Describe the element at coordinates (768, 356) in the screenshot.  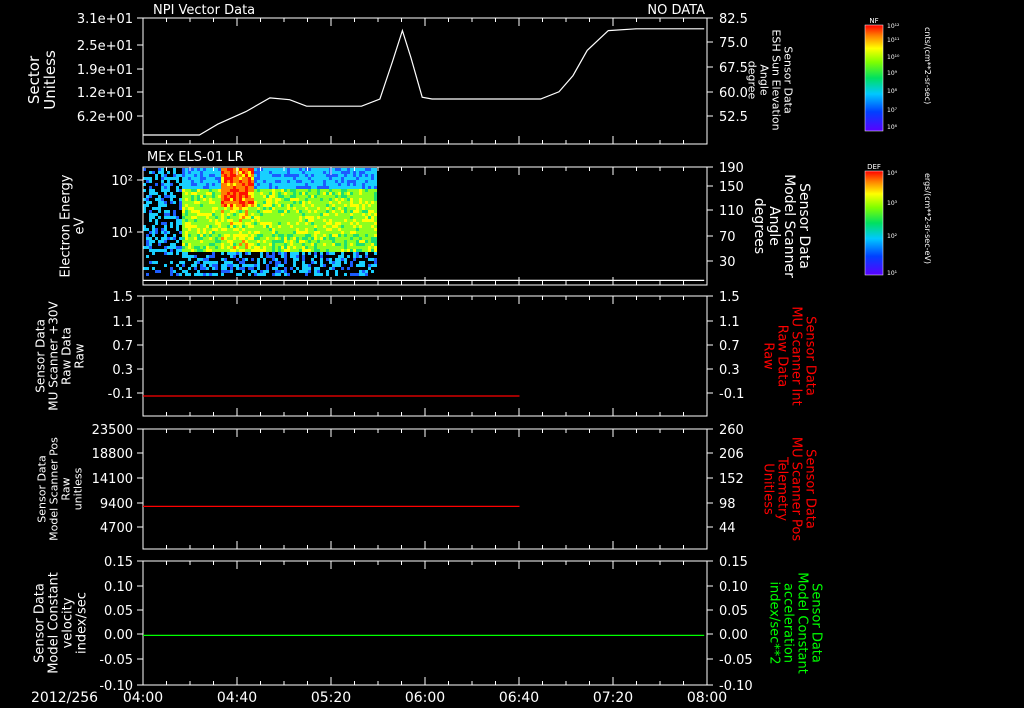
I see `ylabel-right-panel-3-line: Raw` at that location.